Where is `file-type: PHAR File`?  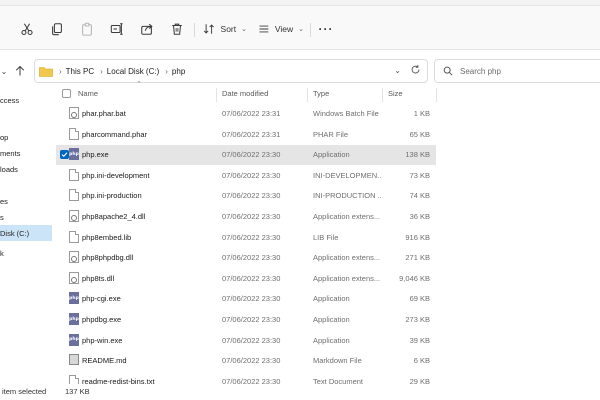
file-type: PHAR File is located at coordinates (331, 134).